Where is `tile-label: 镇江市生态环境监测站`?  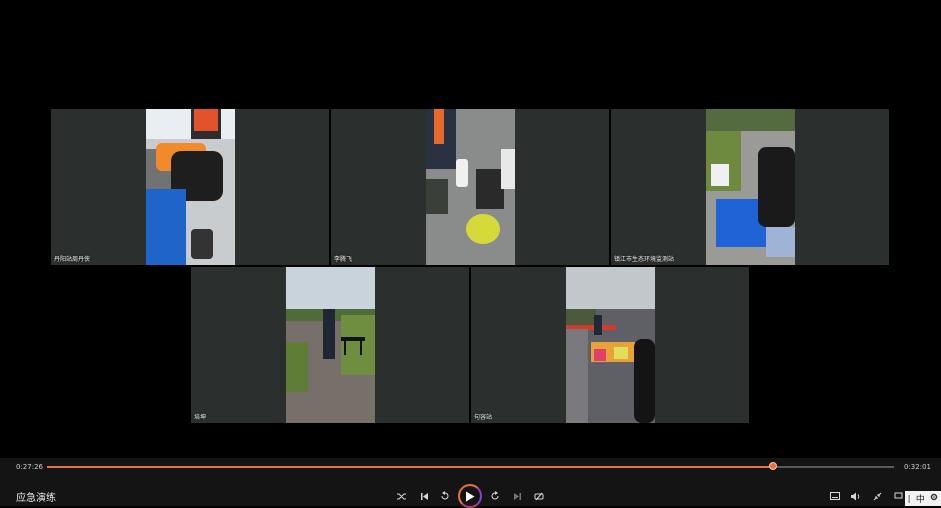 tile-label: 镇江市生态环境监测站 is located at coordinates (644, 259).